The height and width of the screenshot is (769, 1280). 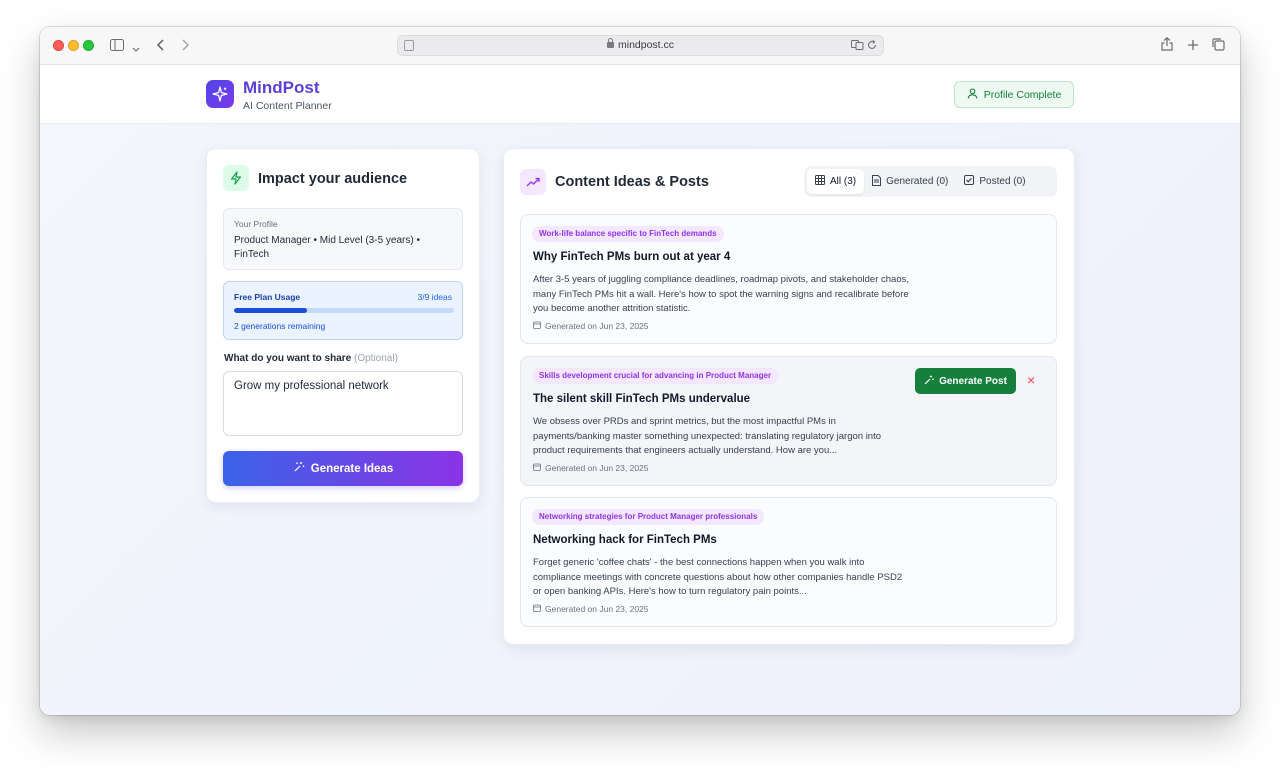 I want to click on lightning-icon, so click(x=236, y=178).